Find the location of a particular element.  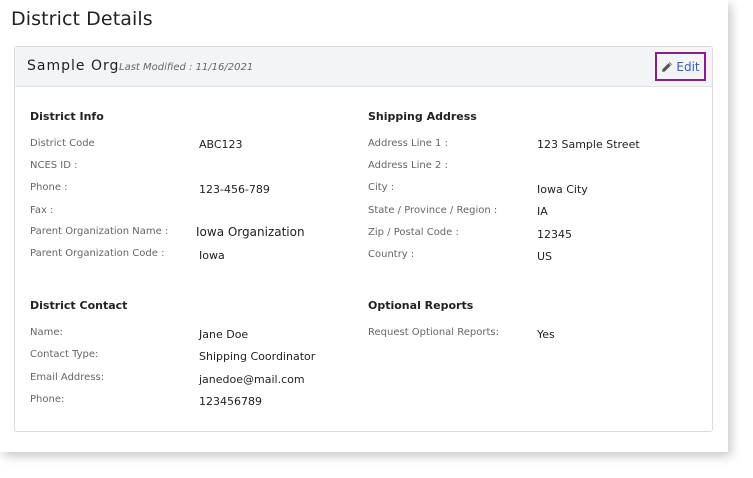

last-modified: Last Modified : 11/16/2021 is located at coordinates (186, 67).